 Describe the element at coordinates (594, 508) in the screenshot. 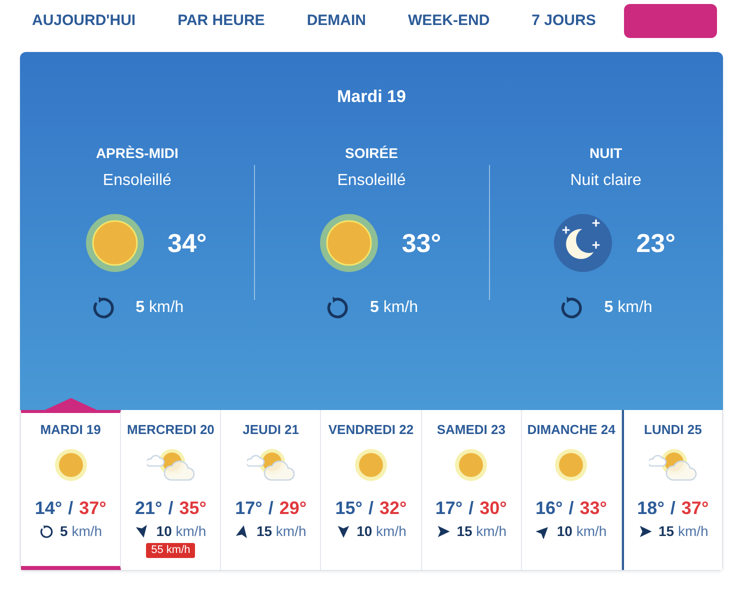

I see `max-temperature: 33°` at that location.